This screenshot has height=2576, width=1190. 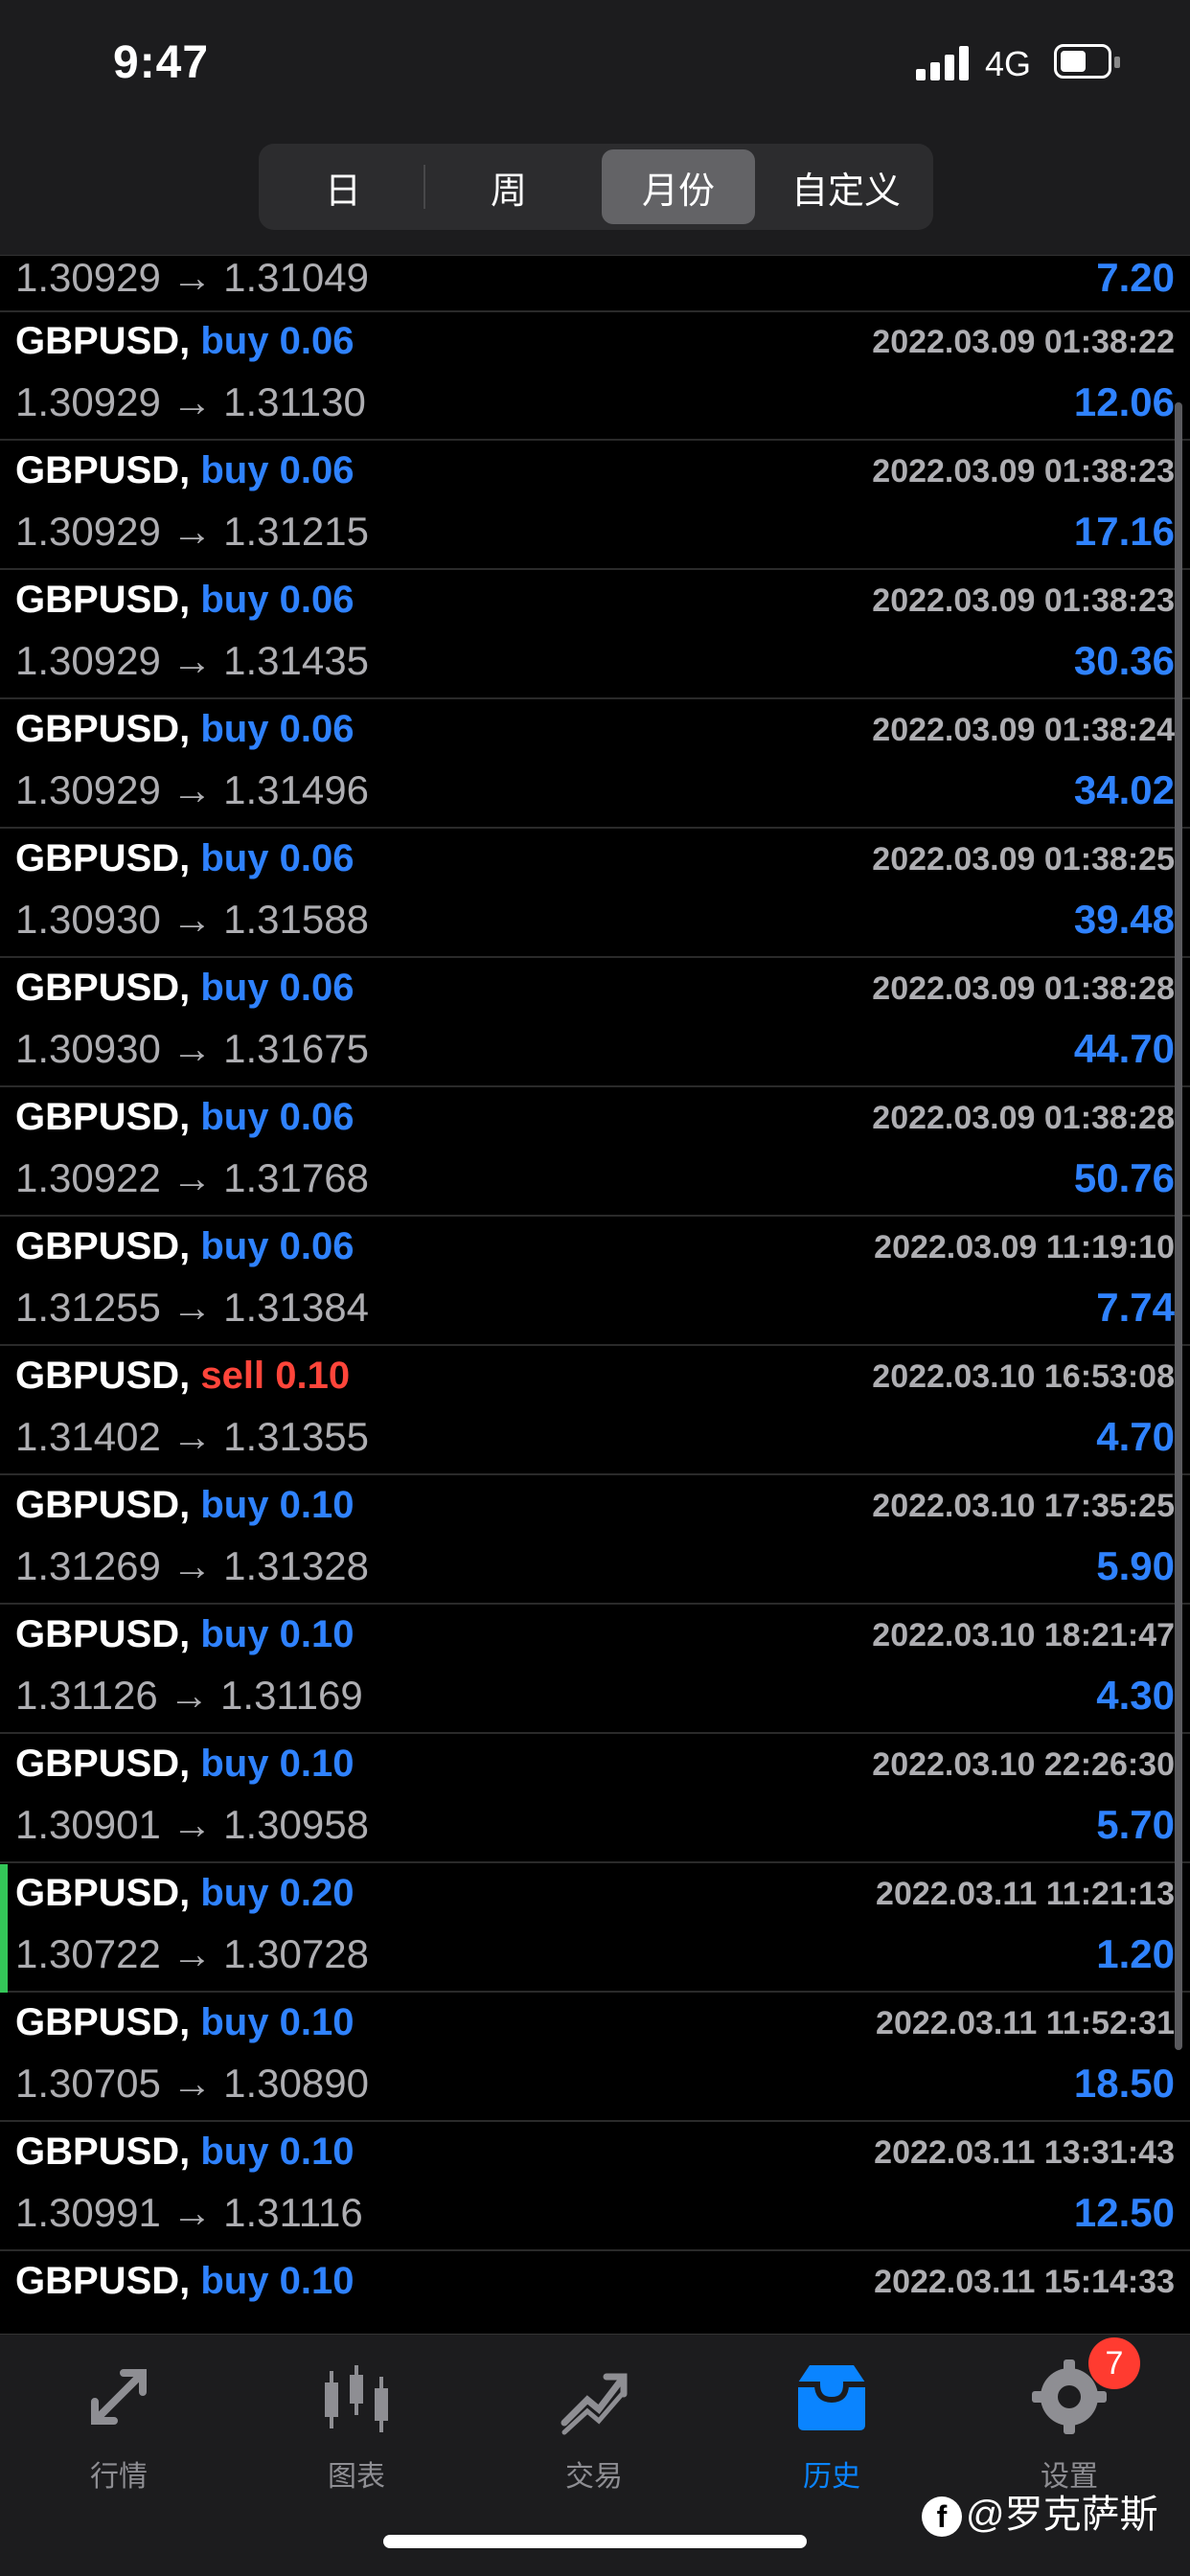 What do you see at coordinates (943, 63) in the screenshot?
I see `signal-icon` at bounding box center [943, 63].